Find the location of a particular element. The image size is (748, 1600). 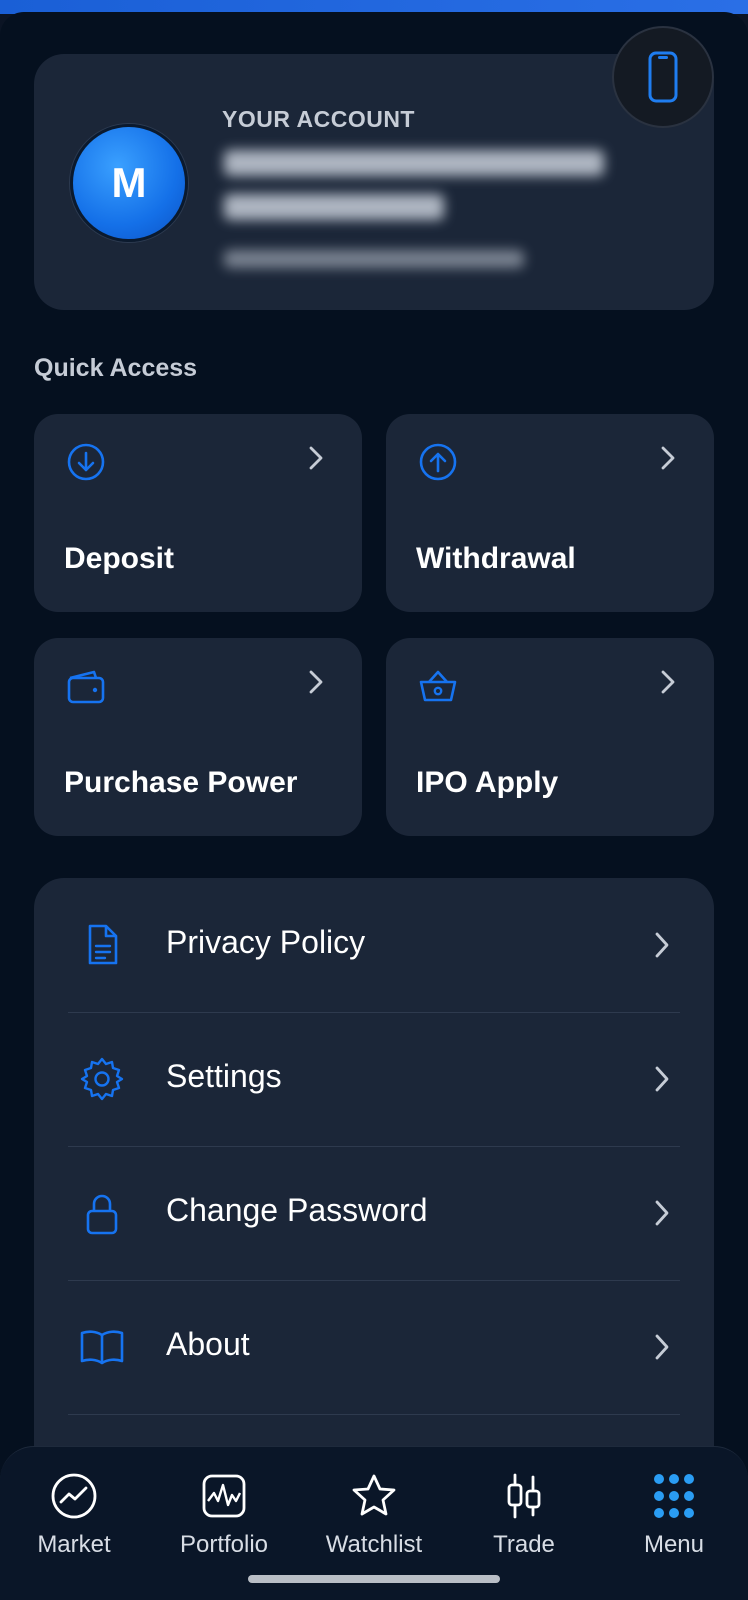

quick-access-purchase-power: Purchase Power is located at coordinates (198, 737).